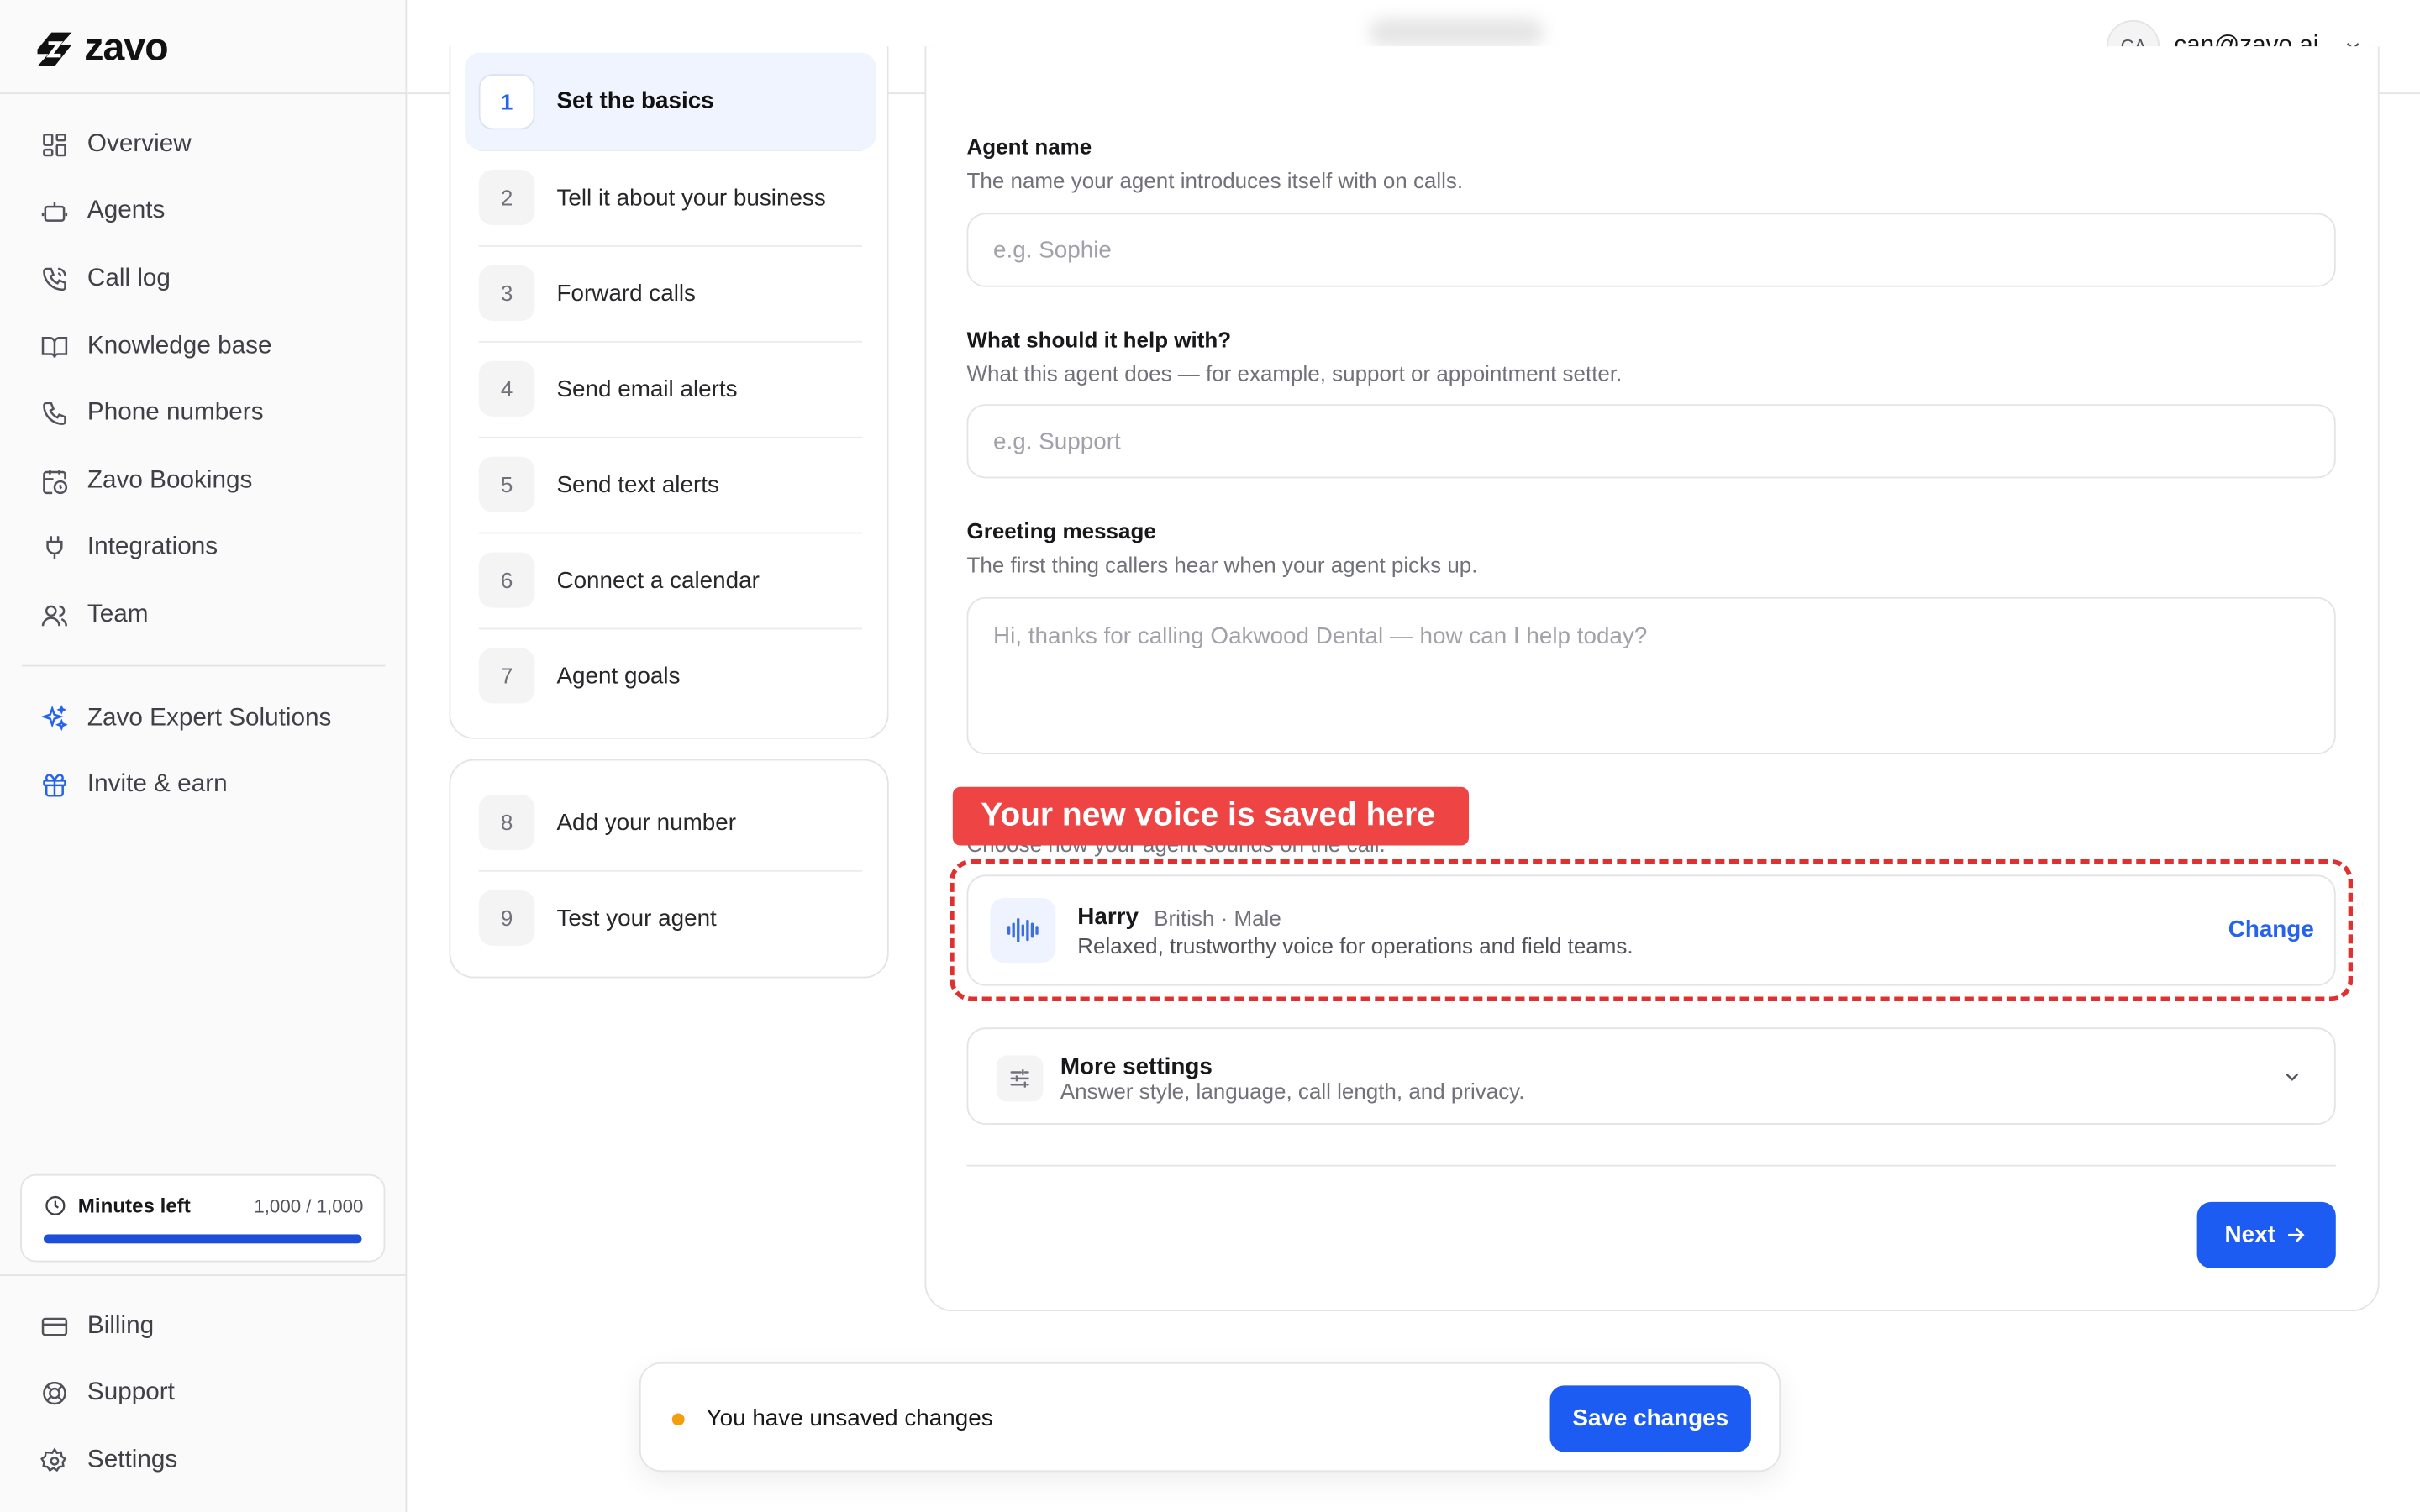 This screenshot has height=1512, width=2420. What do you see at coordinates (507, 198) in the screenshot?
I see `step-number: 2` at bounding box center [507, 198].